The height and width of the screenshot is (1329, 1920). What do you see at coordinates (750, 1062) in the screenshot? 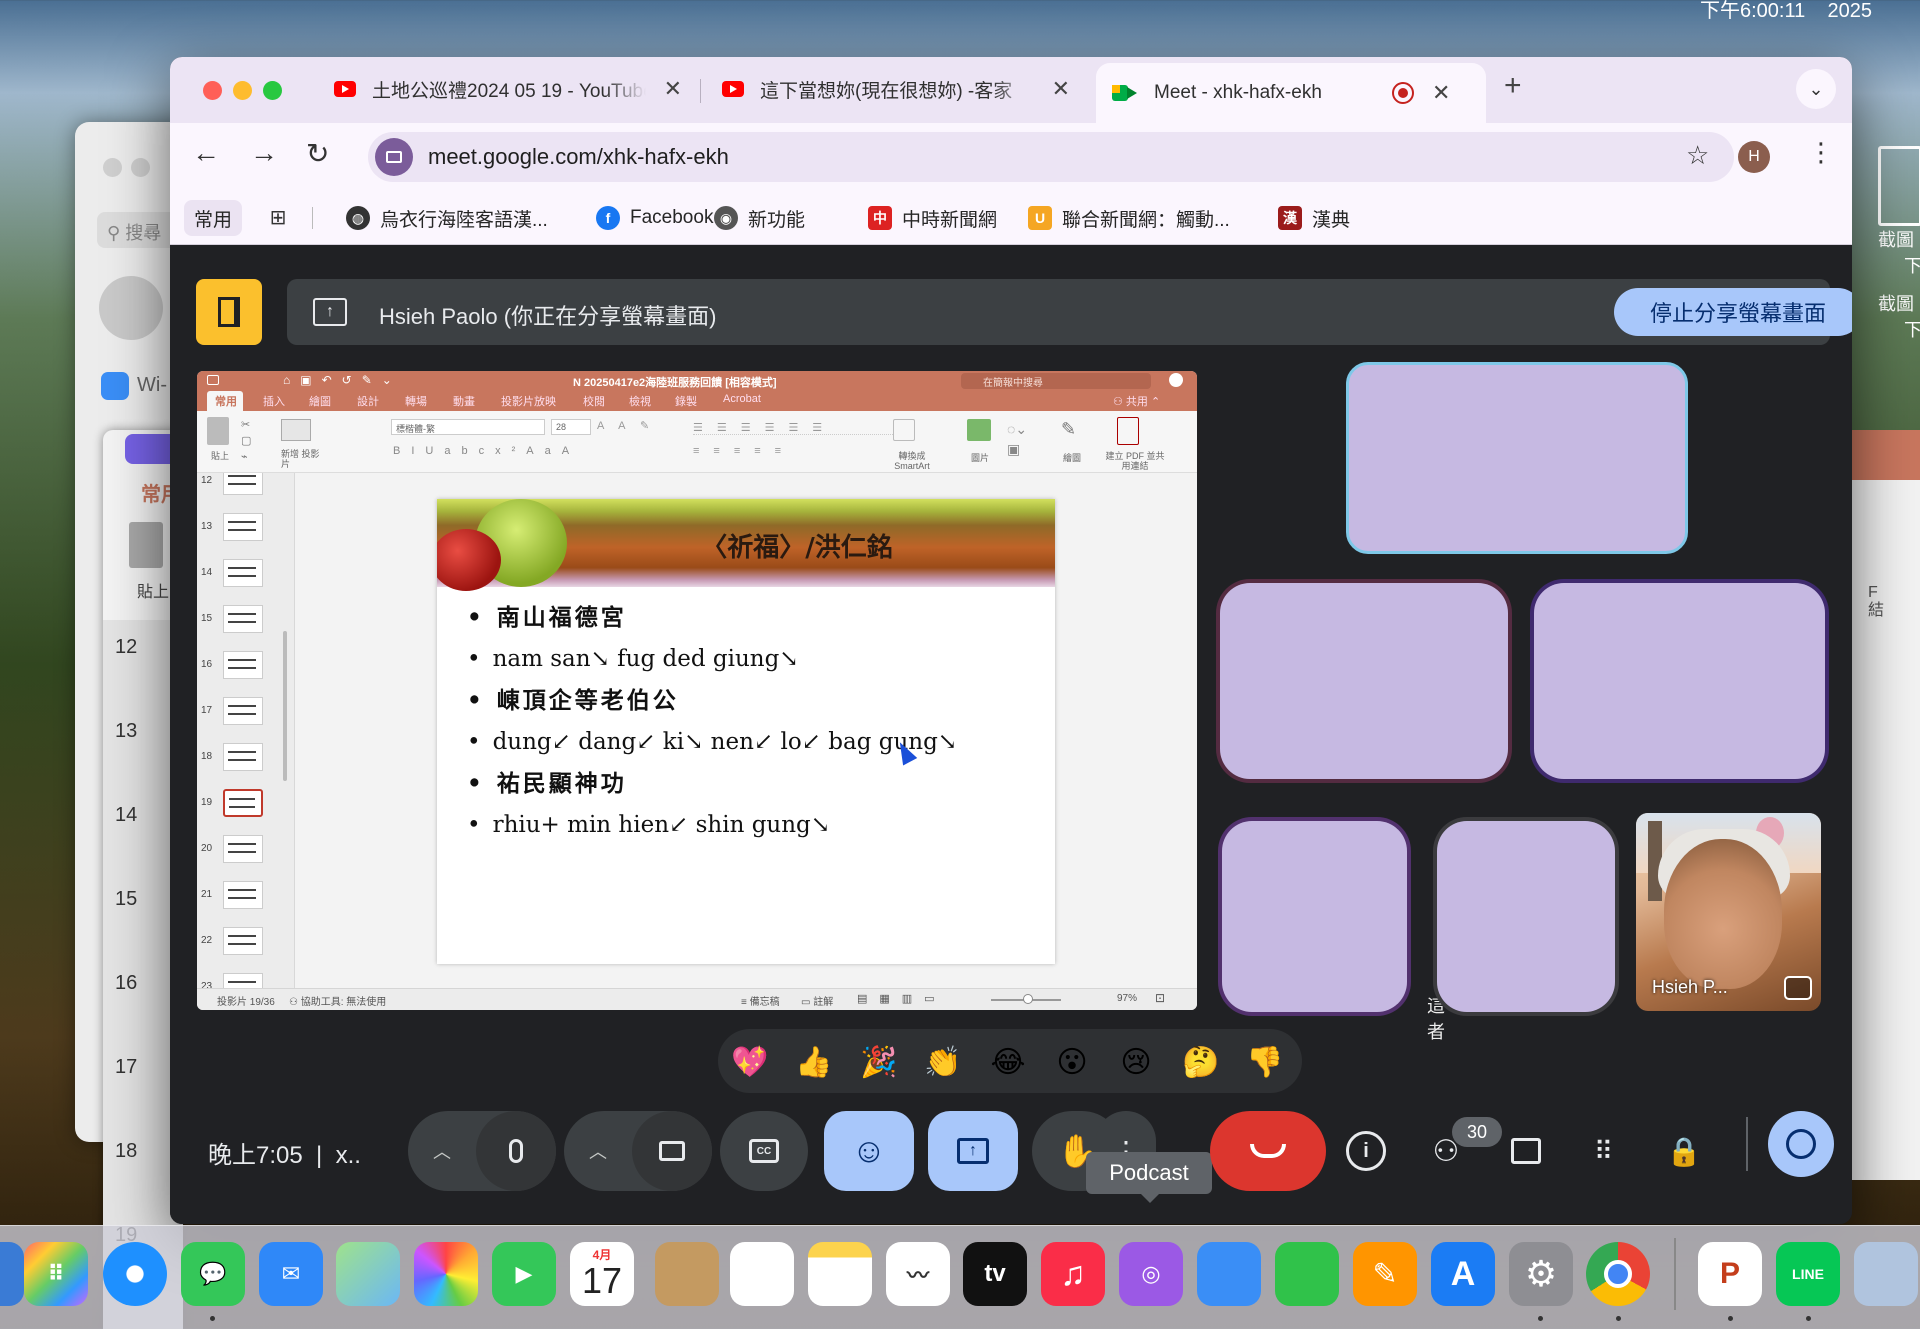
I see `reaction-sparkling-heart: 💖` at bounding box center [750, 1062].